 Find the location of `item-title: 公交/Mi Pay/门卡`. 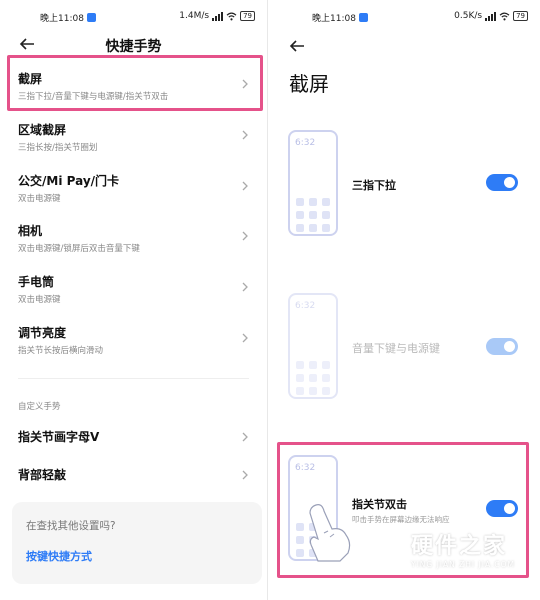

item-title: 公交/Mi Pay/门卡 is located at coordinates (69, 181).